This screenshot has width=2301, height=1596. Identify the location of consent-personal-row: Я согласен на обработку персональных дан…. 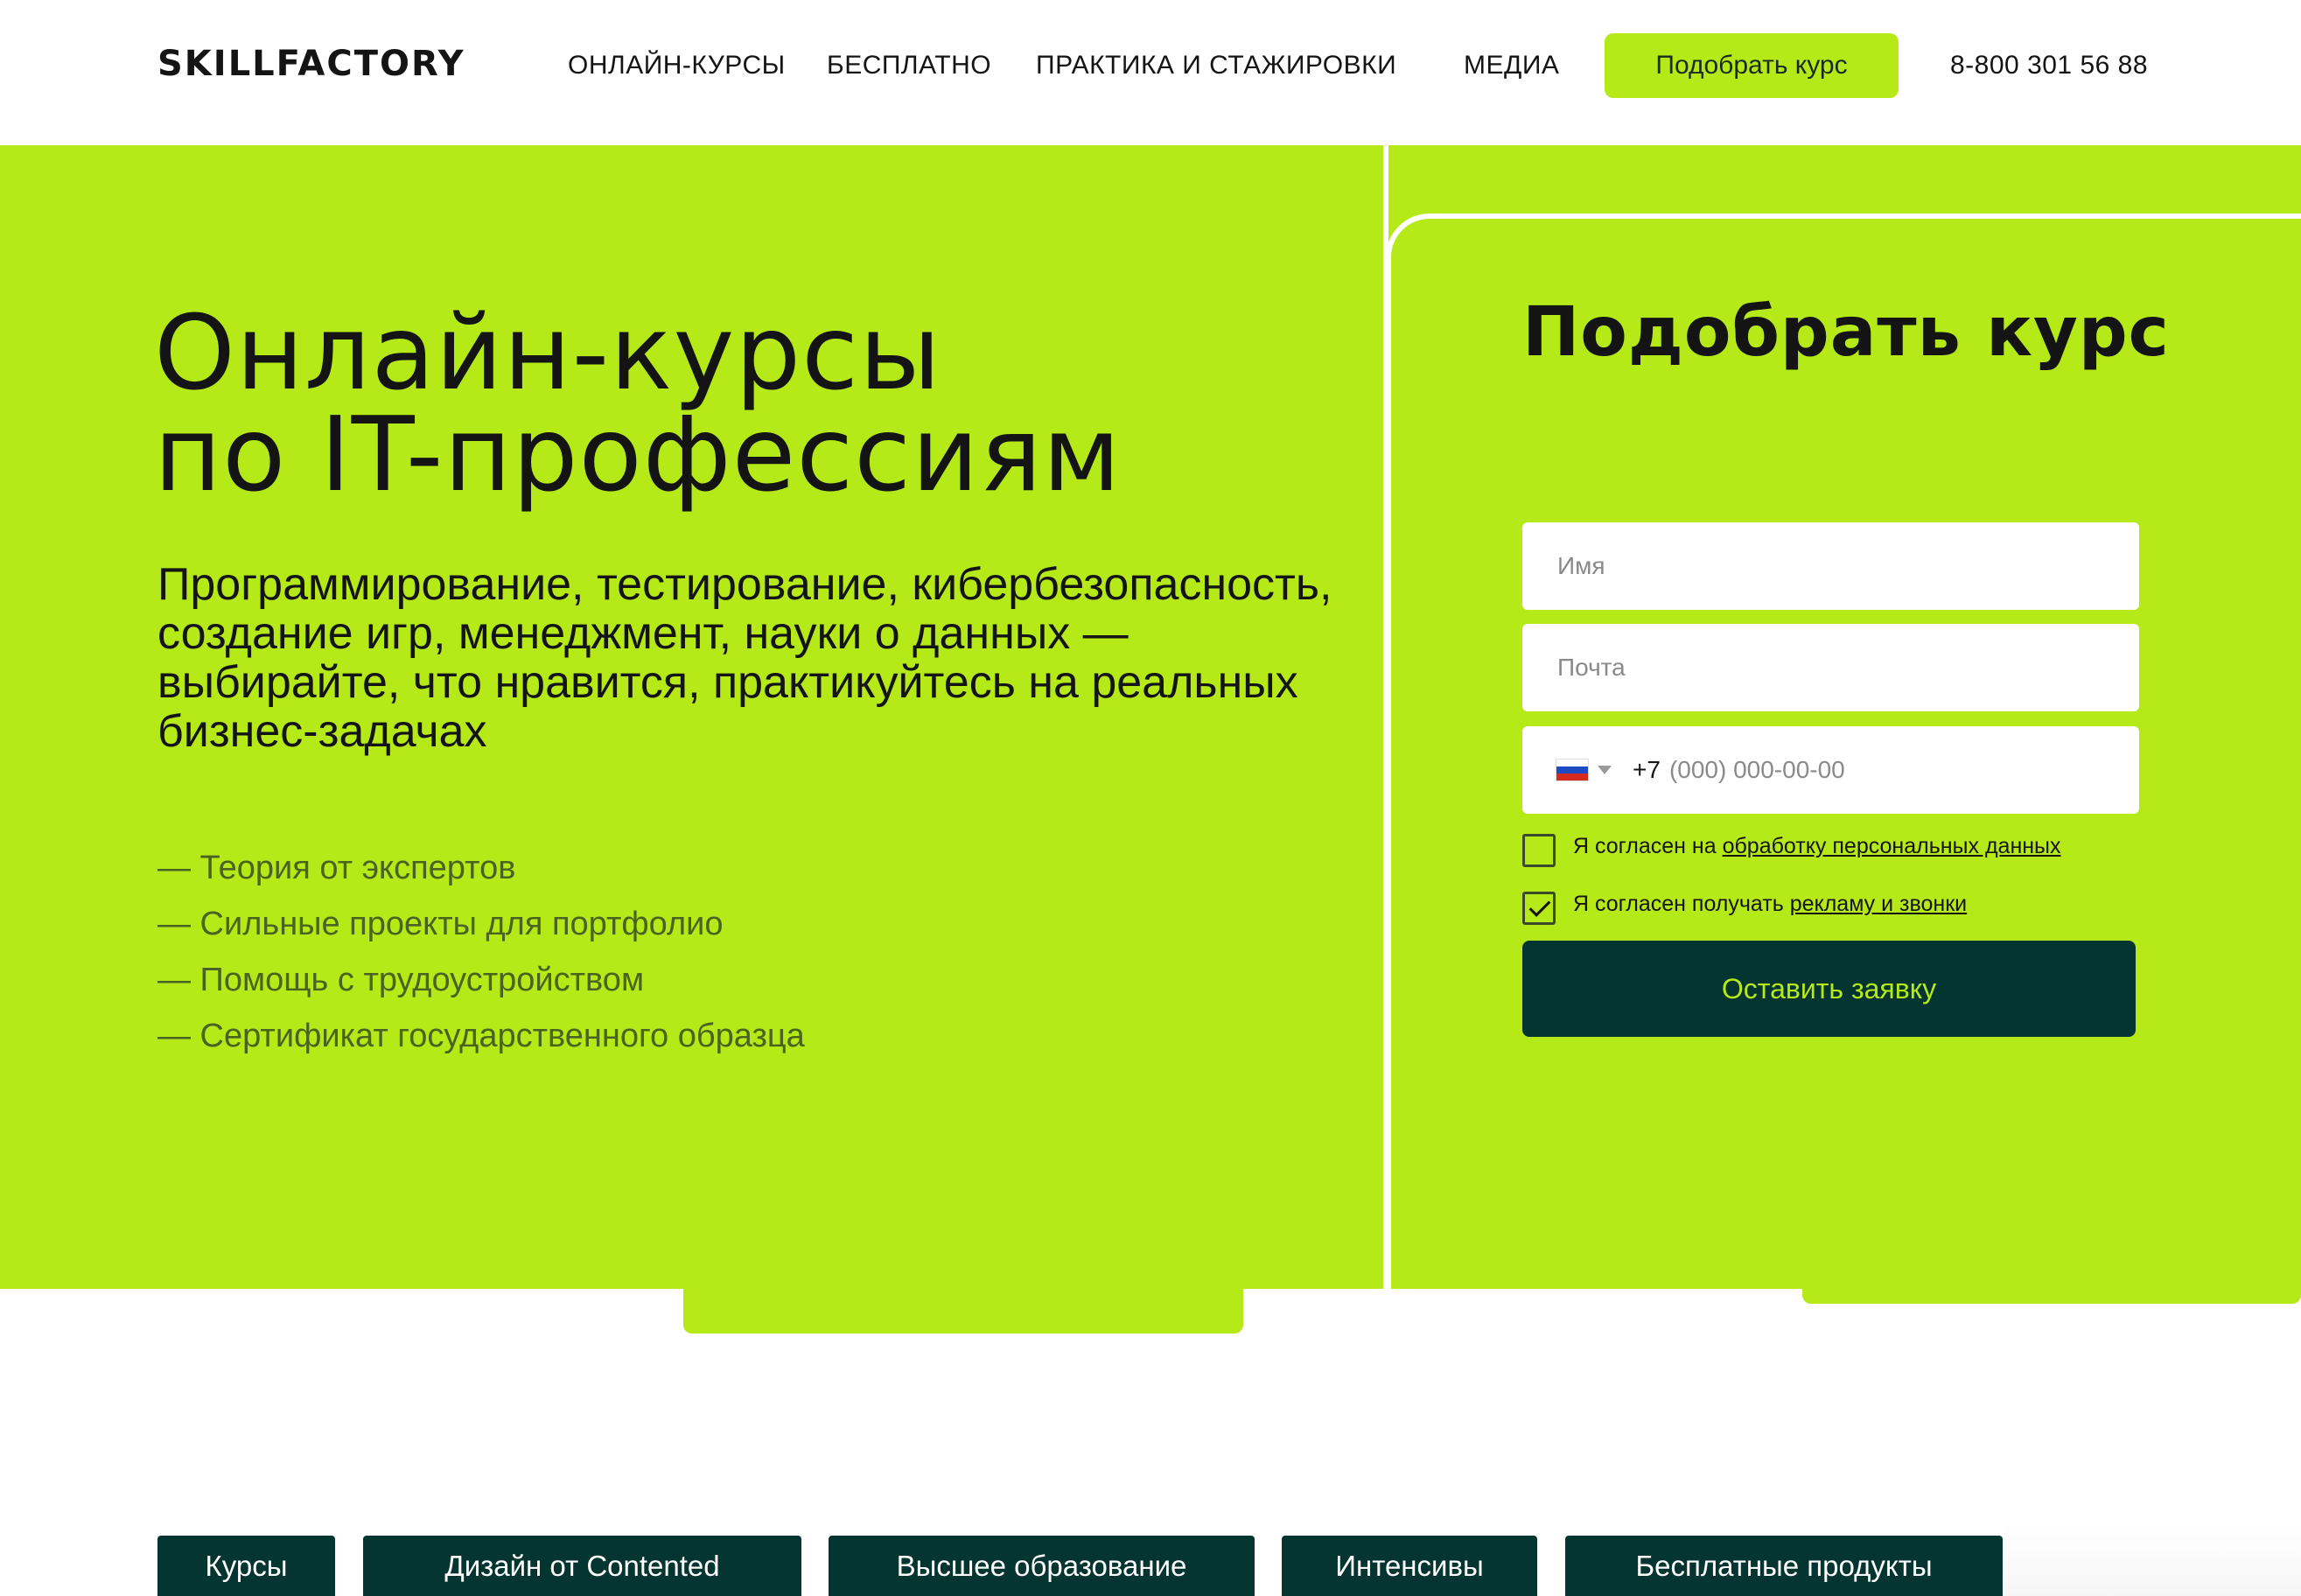
(1810, 850).